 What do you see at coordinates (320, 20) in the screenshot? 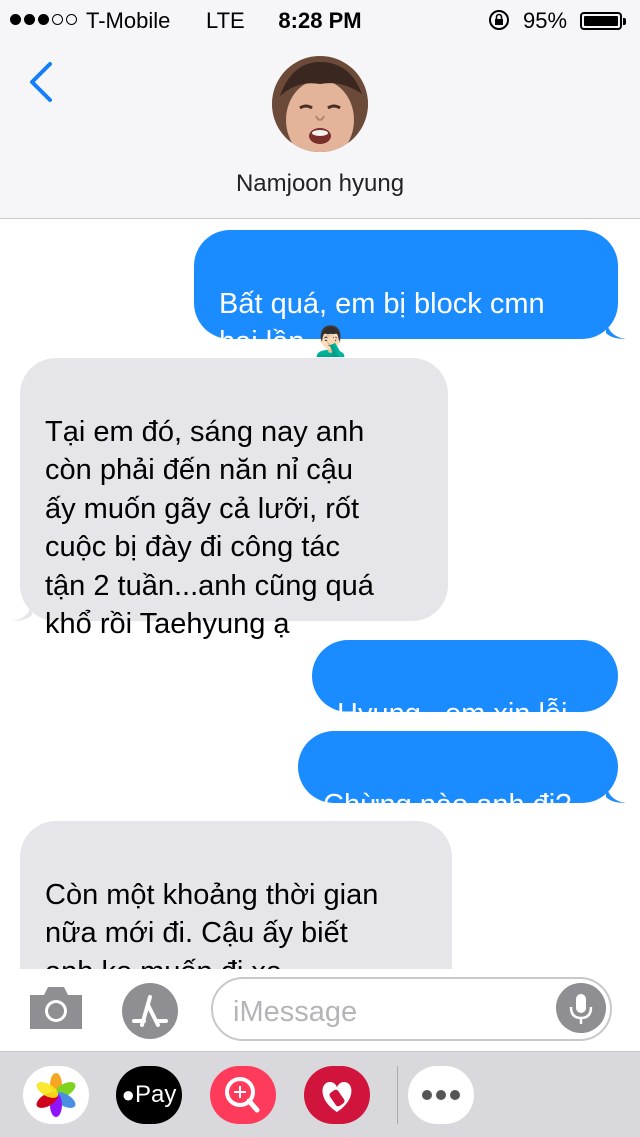
I see `status-bar: T-Mobile LTE 8:28 PM 95%` at bounding box center [320, 20].